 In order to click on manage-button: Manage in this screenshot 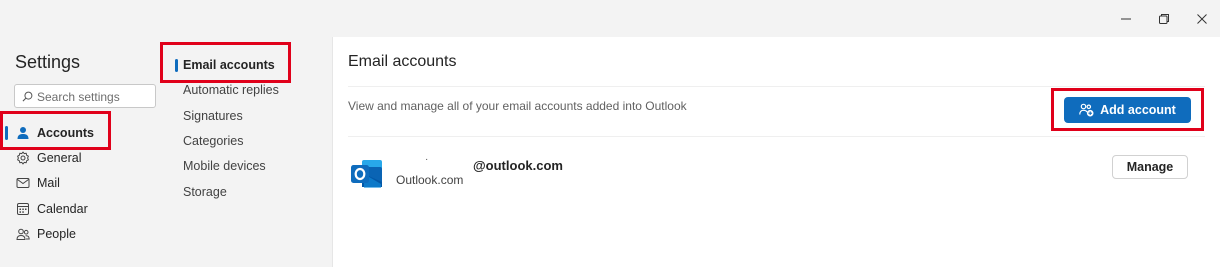, I will do `click(1150, 167)`.